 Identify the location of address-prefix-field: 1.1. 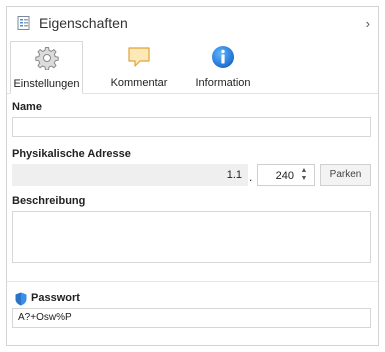
(130, 175).